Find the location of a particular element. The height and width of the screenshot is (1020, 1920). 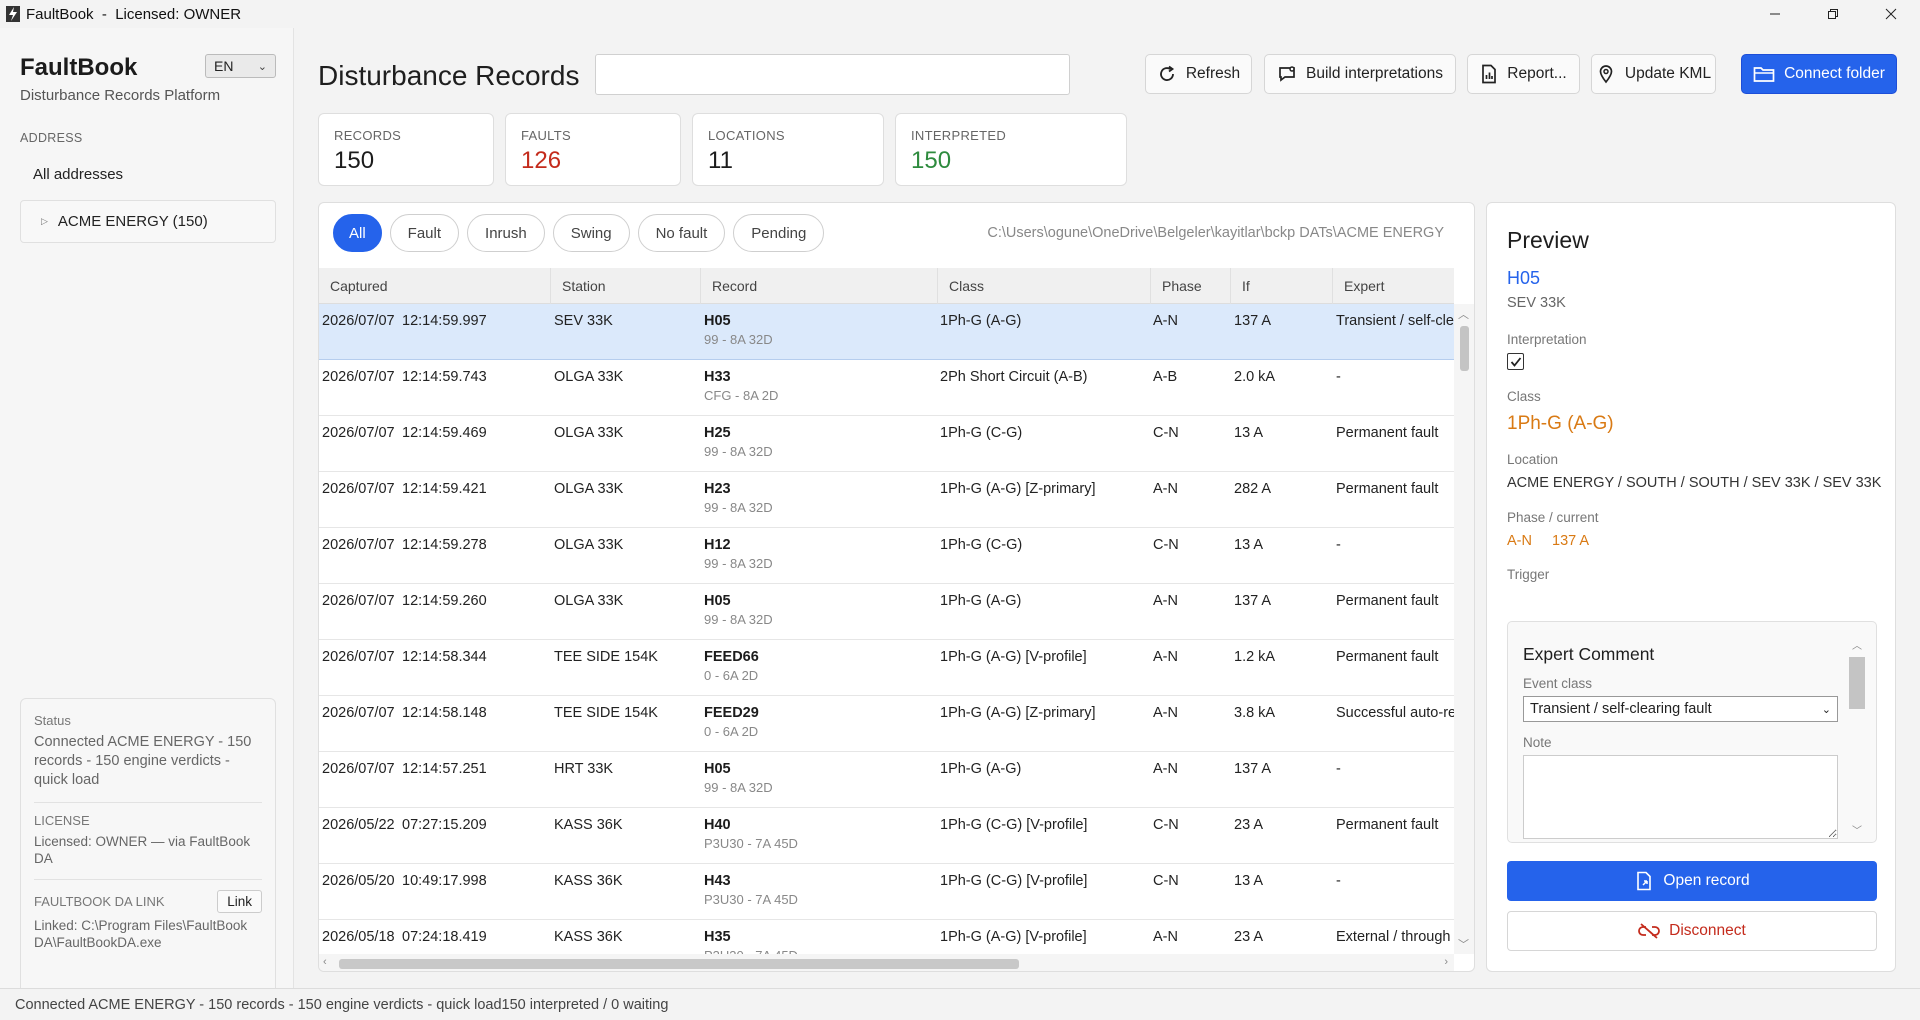

column-header-class: Class is located at coordinates (1044, 286).